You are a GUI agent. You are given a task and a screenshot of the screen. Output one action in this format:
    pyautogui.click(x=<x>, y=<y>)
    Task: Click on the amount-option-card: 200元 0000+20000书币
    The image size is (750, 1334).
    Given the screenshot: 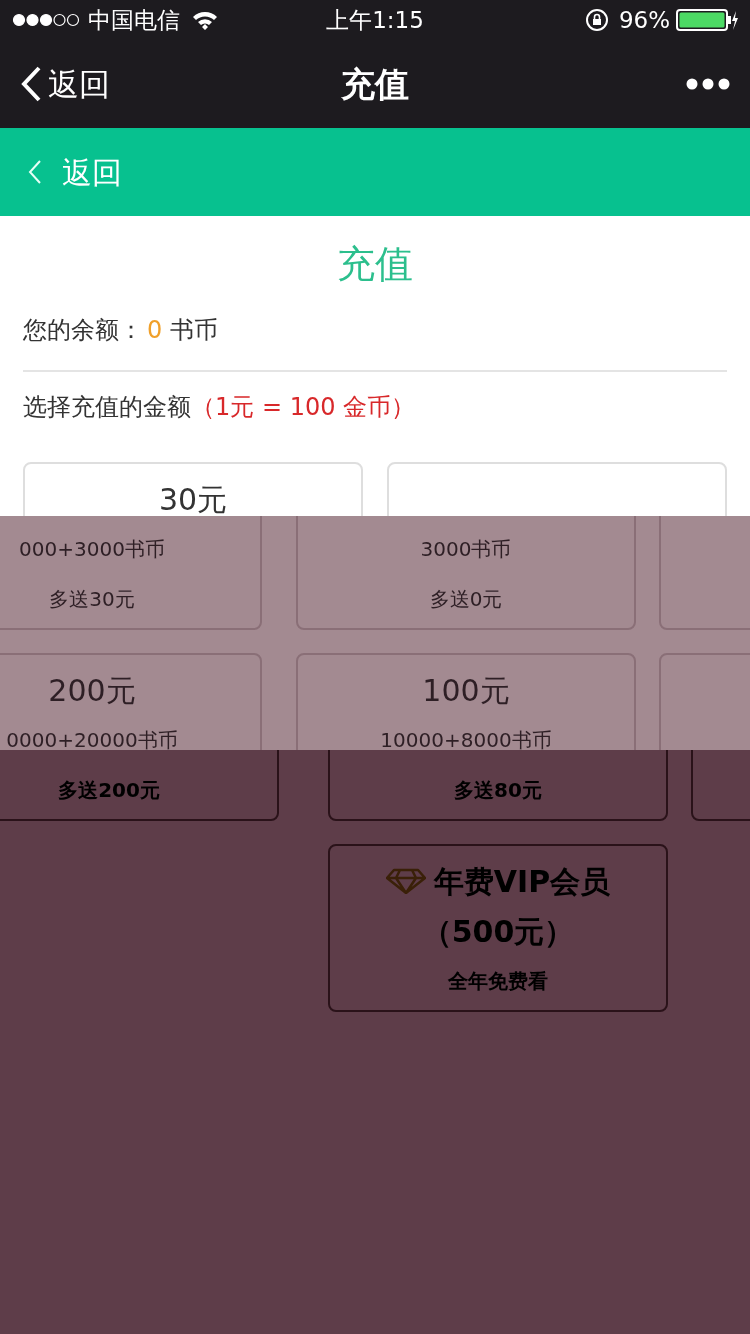 What is the action you would take?
    pyautogui.click(x=131, y=701)
    